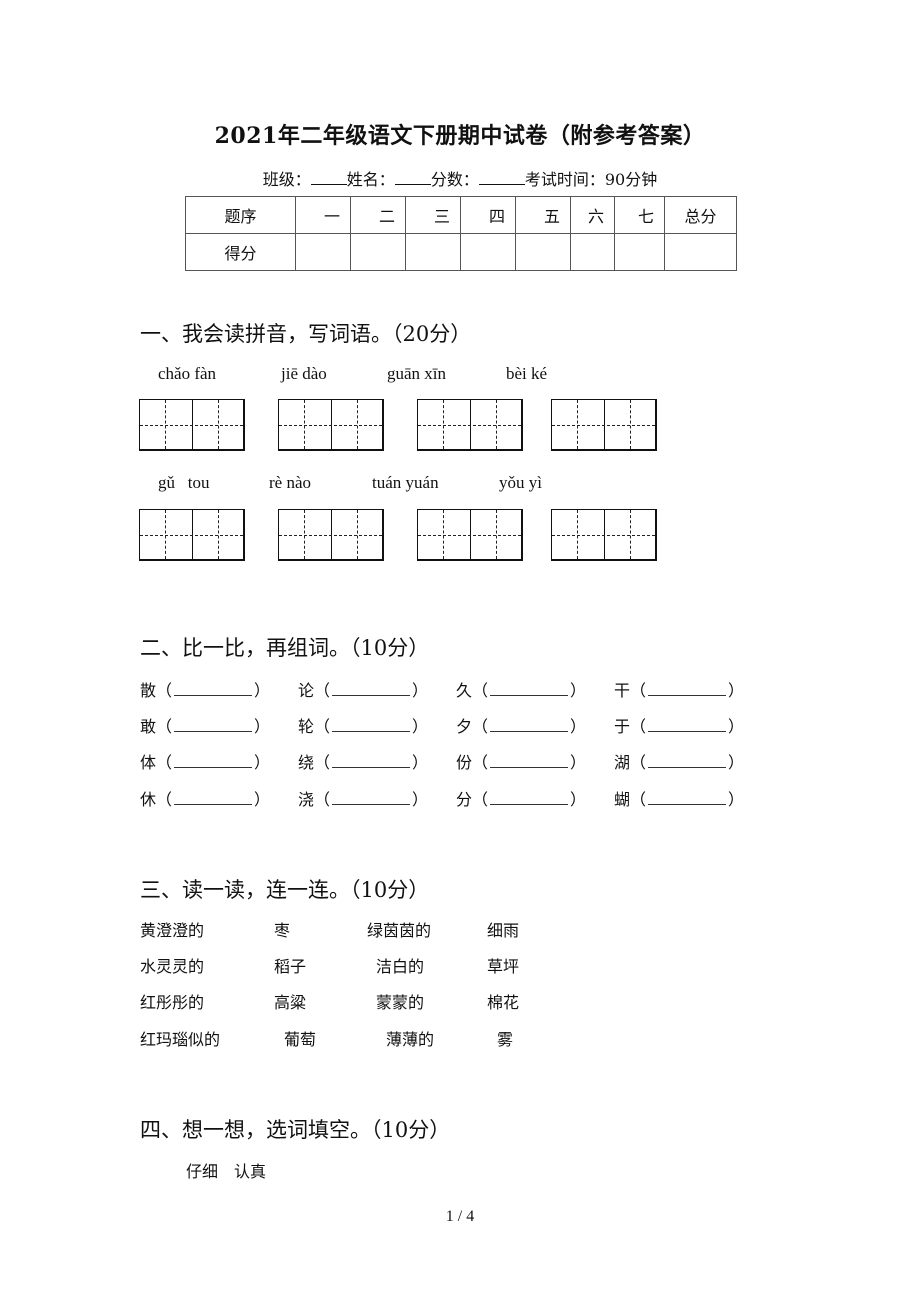 The height and width of the screenshot is (1302, 920). What do you see at coordinates (300, 1039) in the screenshot?
I see `match-noun: 葡萄` at bounding box center [300, 1039].